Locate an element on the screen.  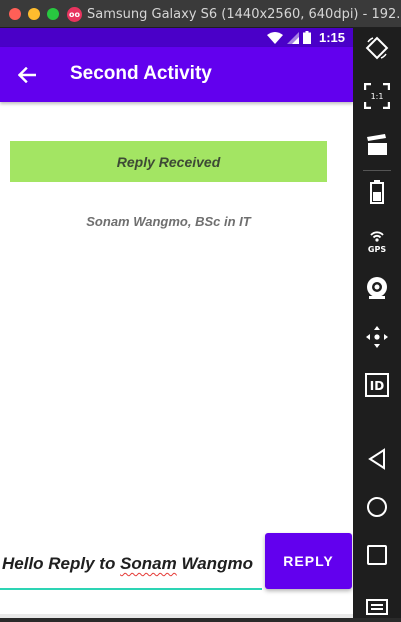
dpad-button is located at coordinates (377, 337).